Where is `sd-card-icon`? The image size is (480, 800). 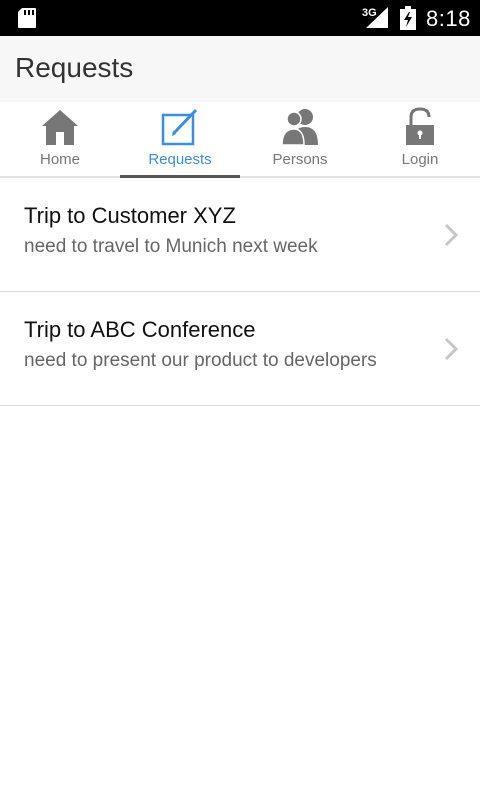 sd-card-icon is located at coordinates (27, 18).